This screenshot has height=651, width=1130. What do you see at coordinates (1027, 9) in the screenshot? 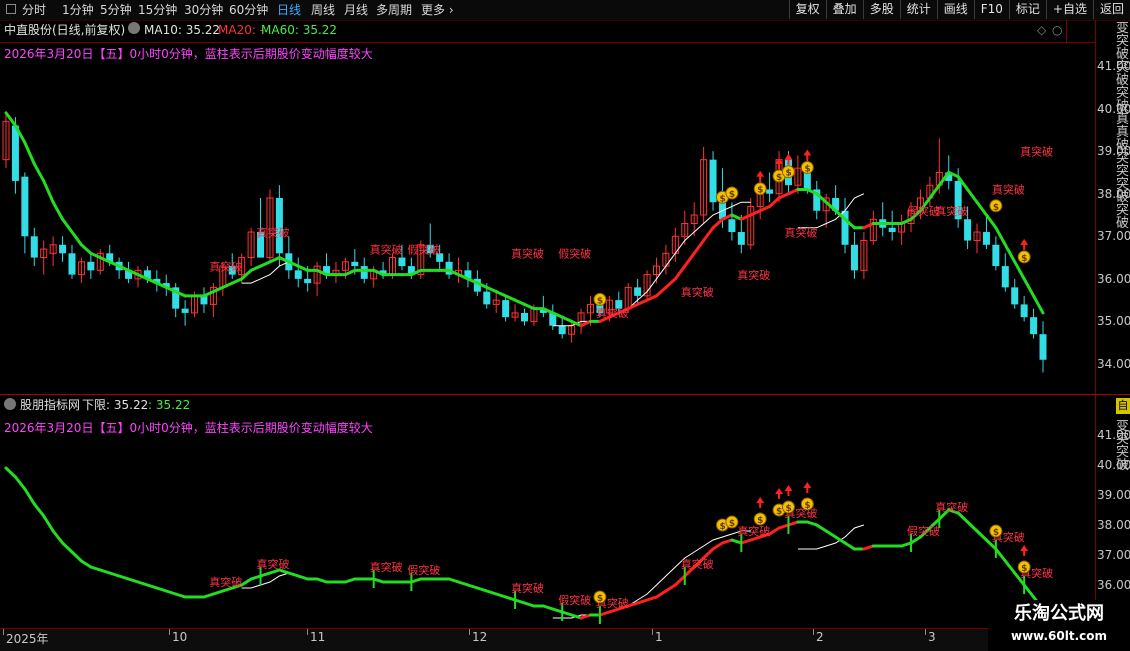
I see `toolbar-button-6: 标记` at bounding box center [1027, 9].